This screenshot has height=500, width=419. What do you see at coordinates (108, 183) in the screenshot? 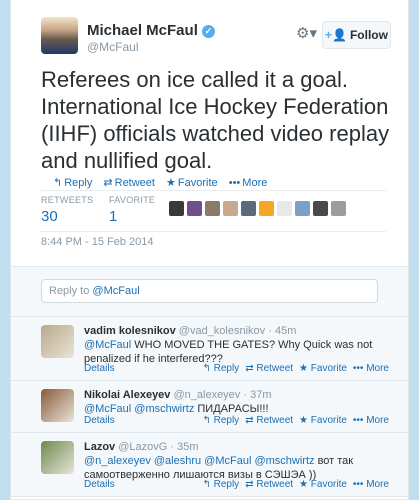
I see `retweet-icon: ⇄` at bounding box center [108, 183].